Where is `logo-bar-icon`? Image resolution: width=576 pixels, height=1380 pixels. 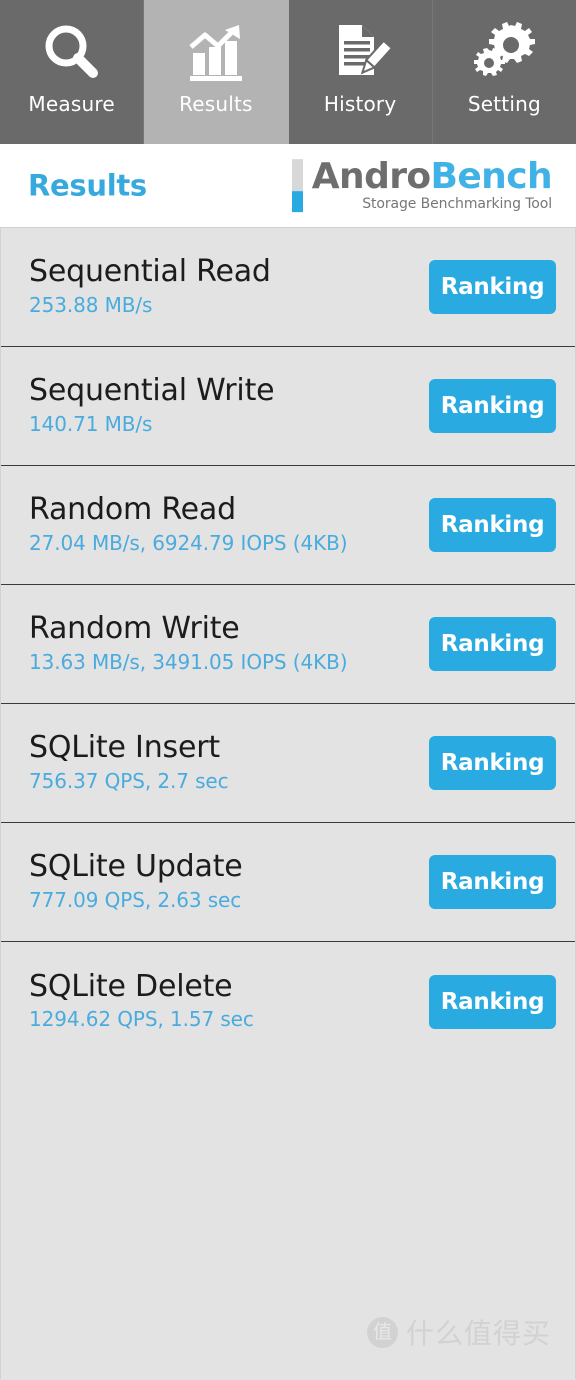
logo-bar-icon is located at coordinates (297, 185).